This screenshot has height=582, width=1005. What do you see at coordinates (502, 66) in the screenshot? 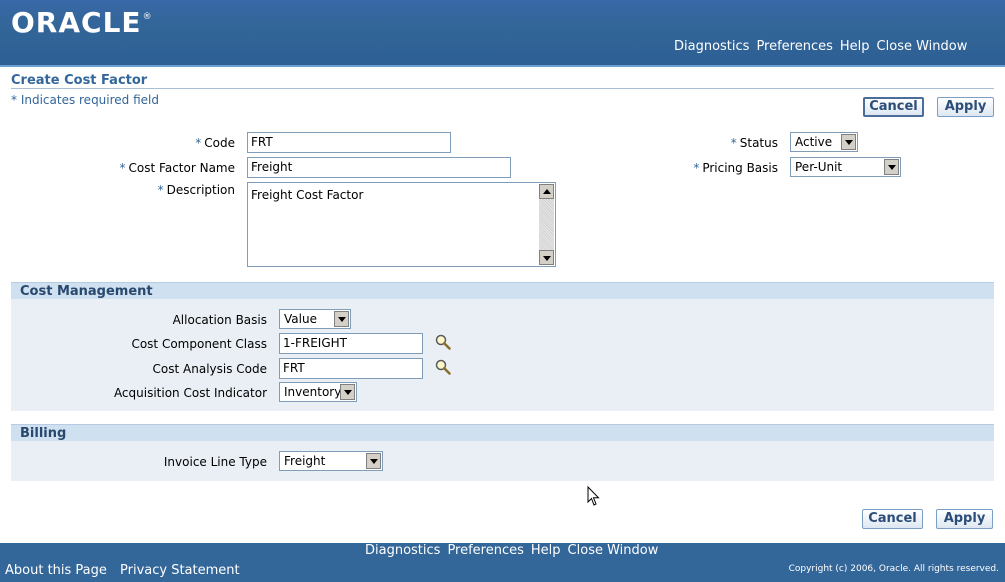
I see `header-divider` at bounding box center [502, 66].